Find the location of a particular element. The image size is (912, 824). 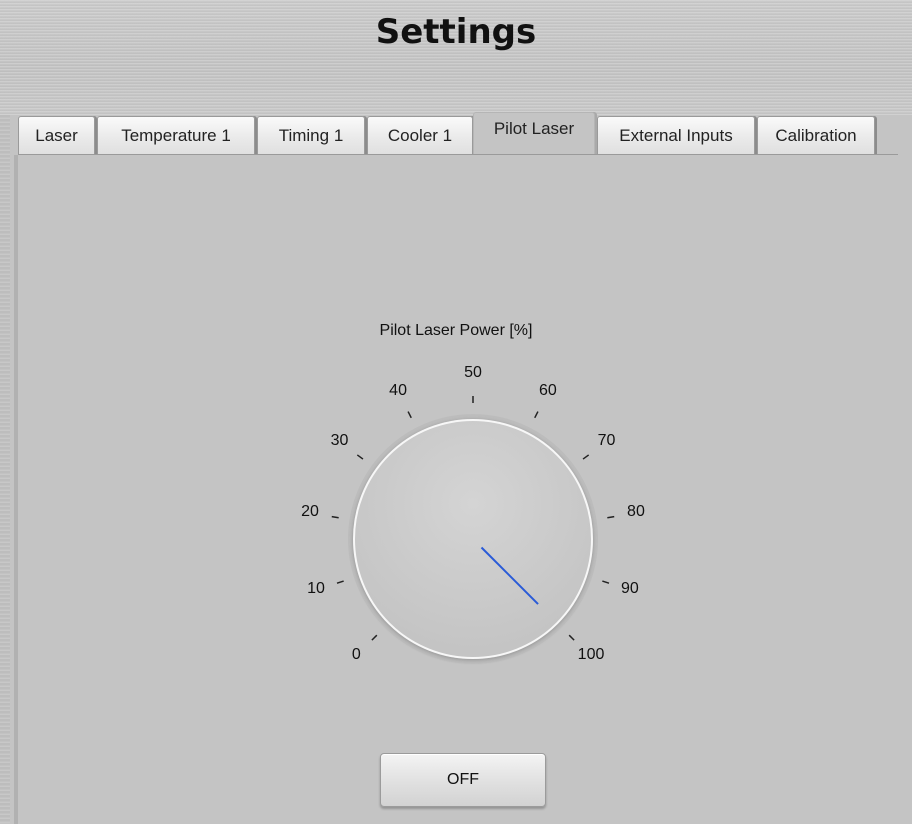

scale-label: 90 is located at coordinates (630, 588).